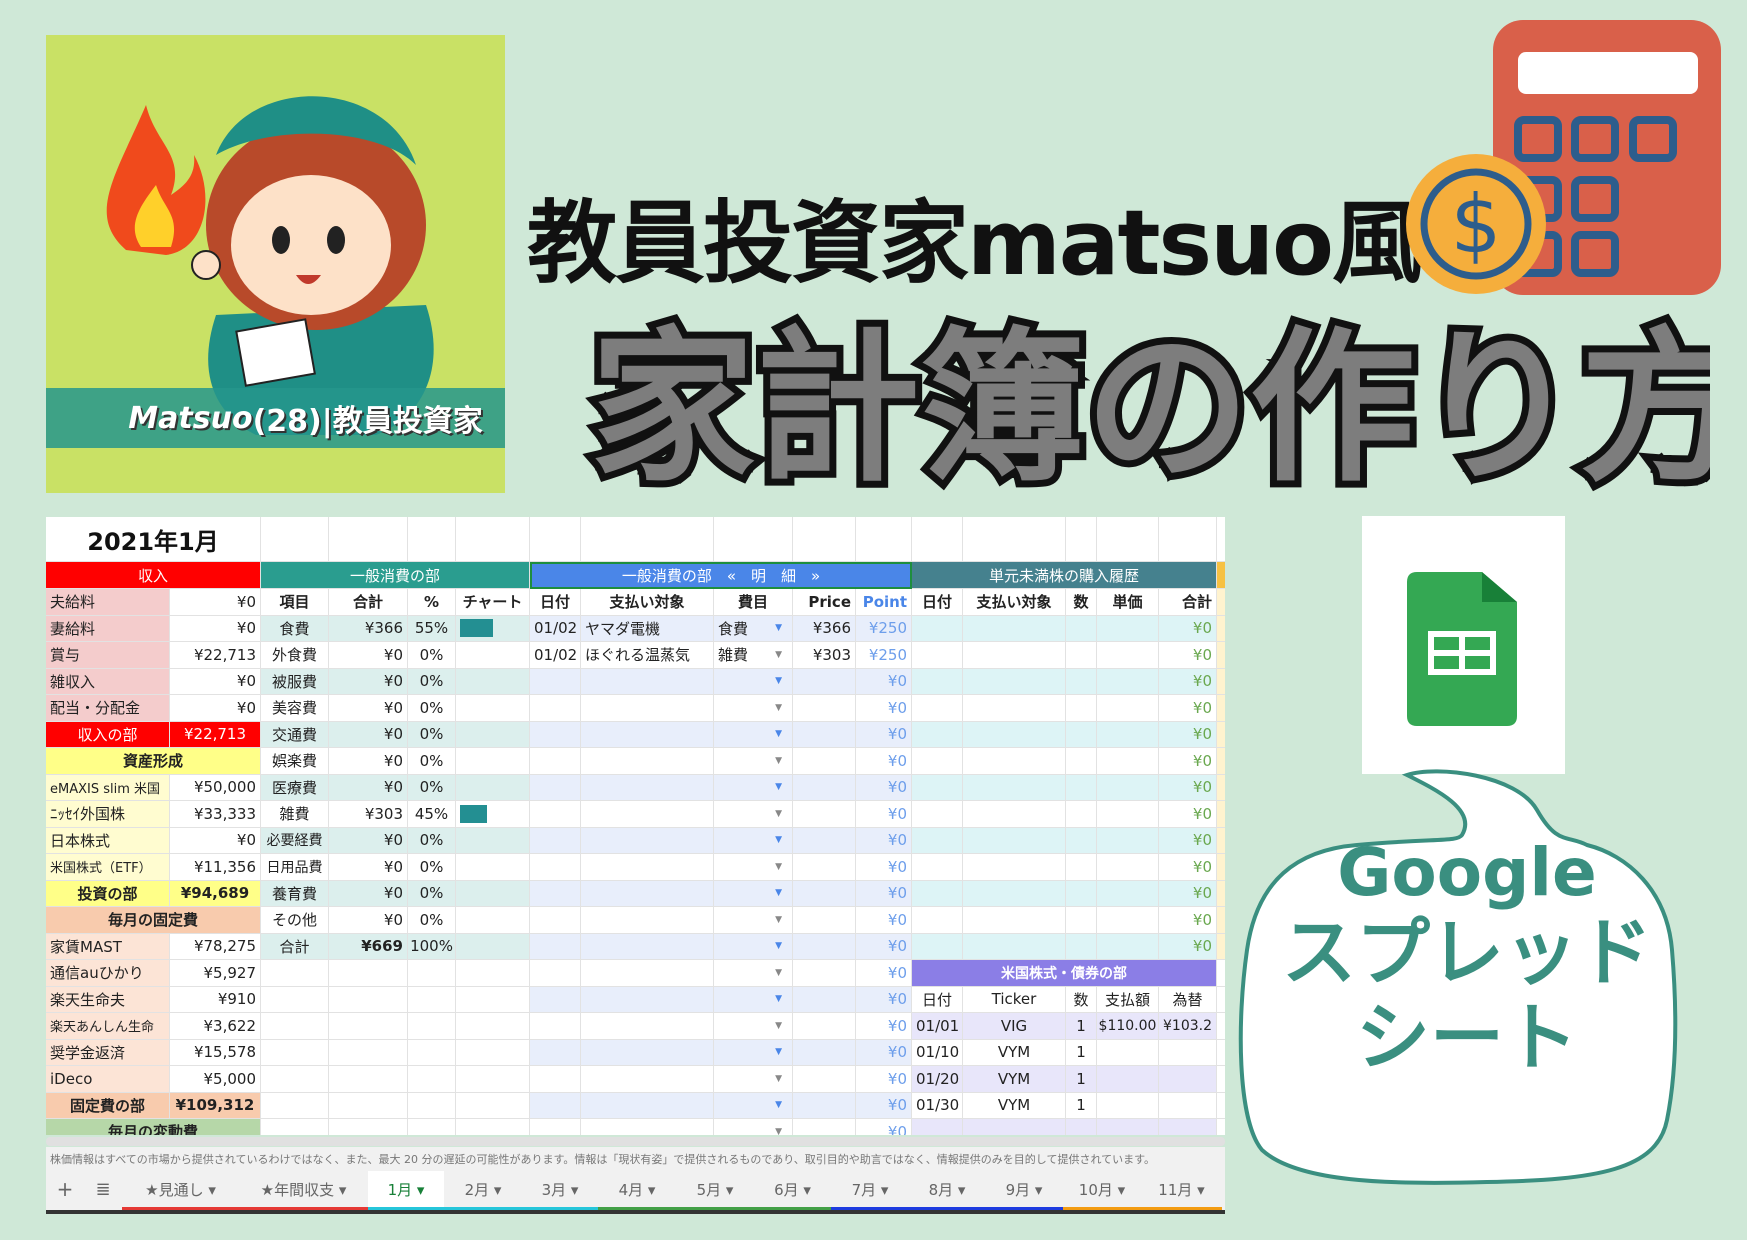  Describe the element at coordinates (215, 1105) in the screenshot. I see `row-value: ¥109,312` at that location.